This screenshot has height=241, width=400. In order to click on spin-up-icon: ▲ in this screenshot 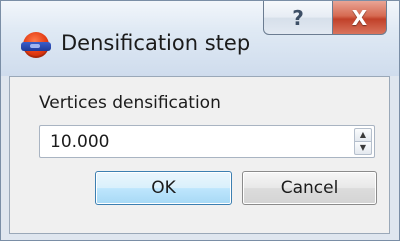, I will do `click(363, 134)`.